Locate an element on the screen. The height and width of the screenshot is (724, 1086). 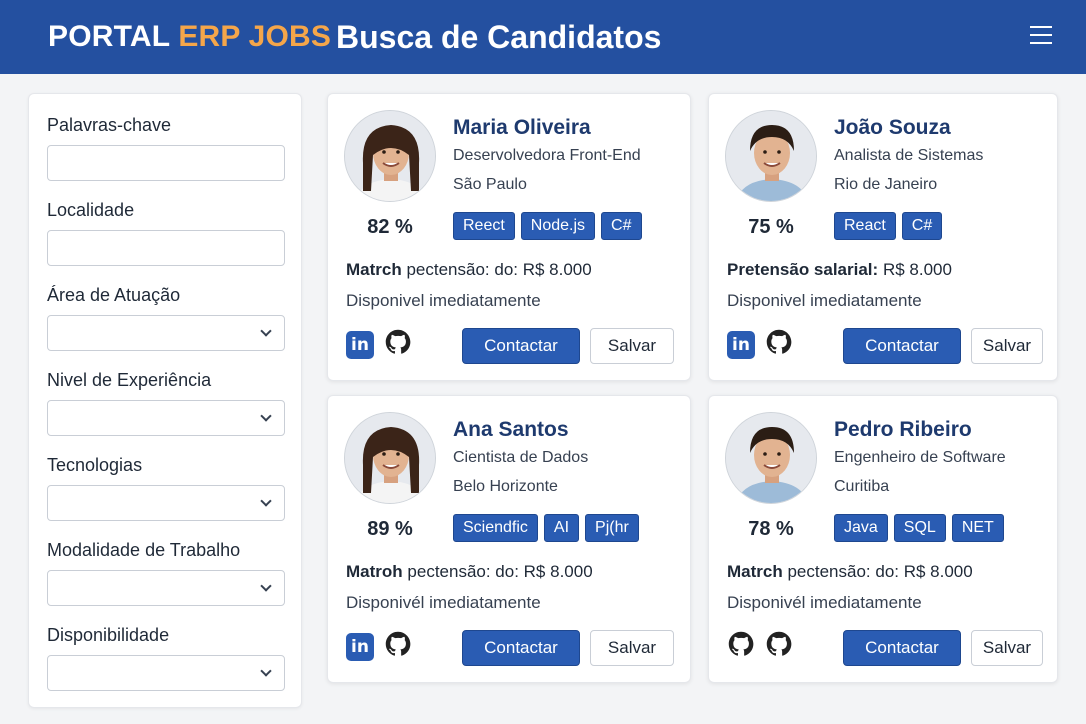
skill-tag: SQL is located at coordinates (919, 528).